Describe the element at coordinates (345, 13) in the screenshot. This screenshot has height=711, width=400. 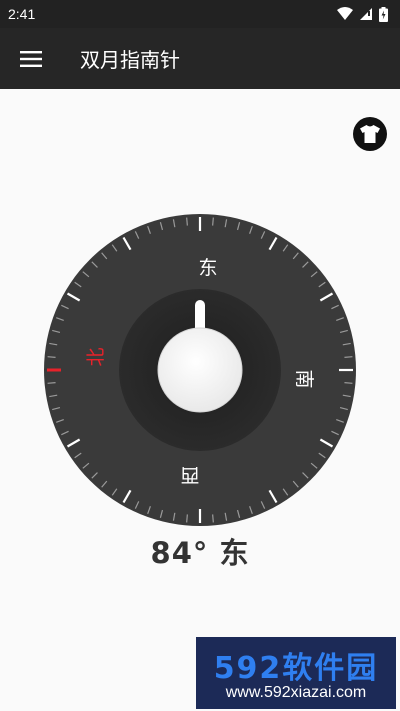
I see `wifi-icon` at that location.